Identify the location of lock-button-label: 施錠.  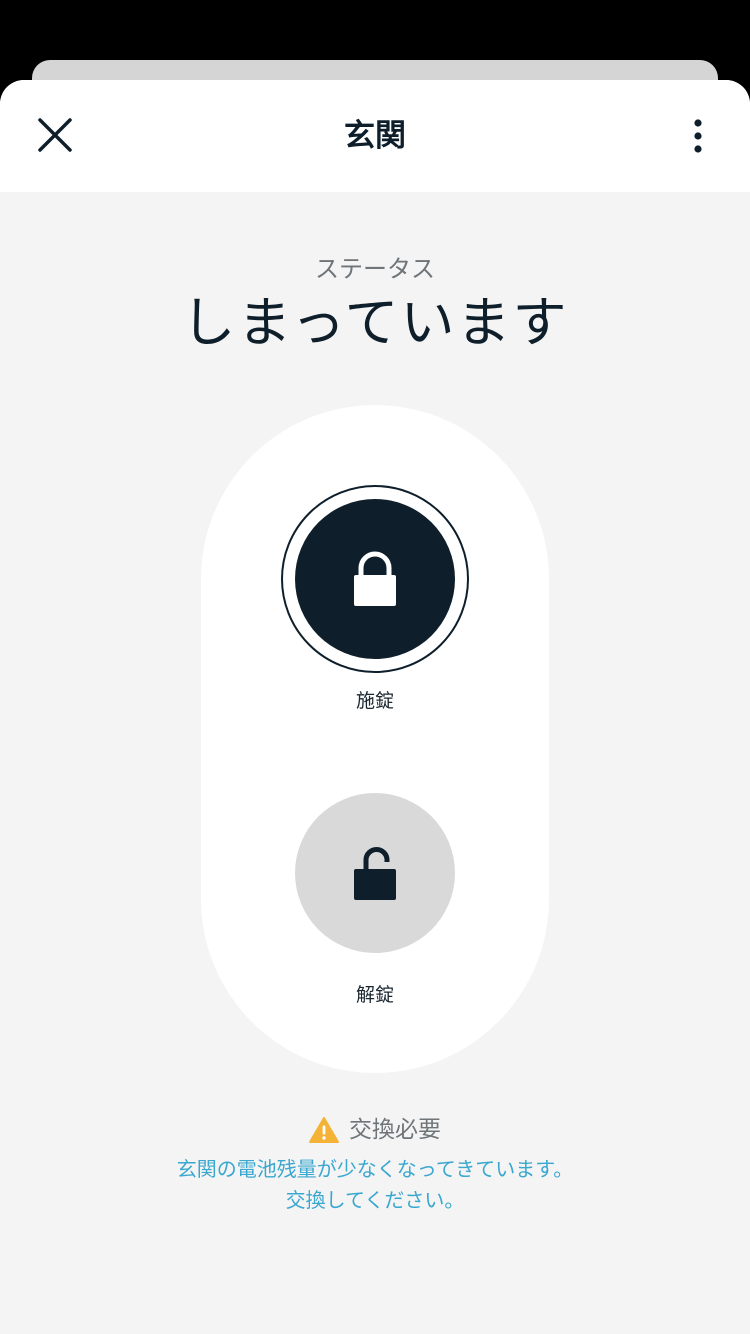
(374, 701).